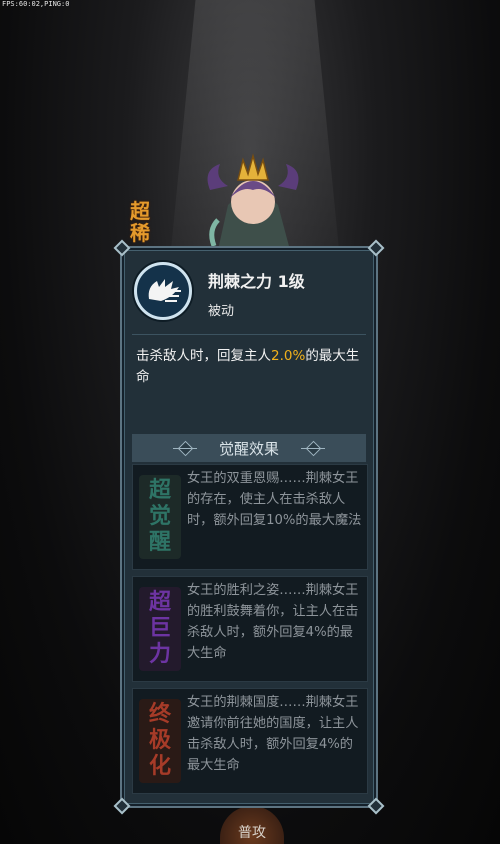 Image resolution: width=500 pixels, height=844 pixels. I want to click on rarity-side-tag: 超稀, so click(140, 222).